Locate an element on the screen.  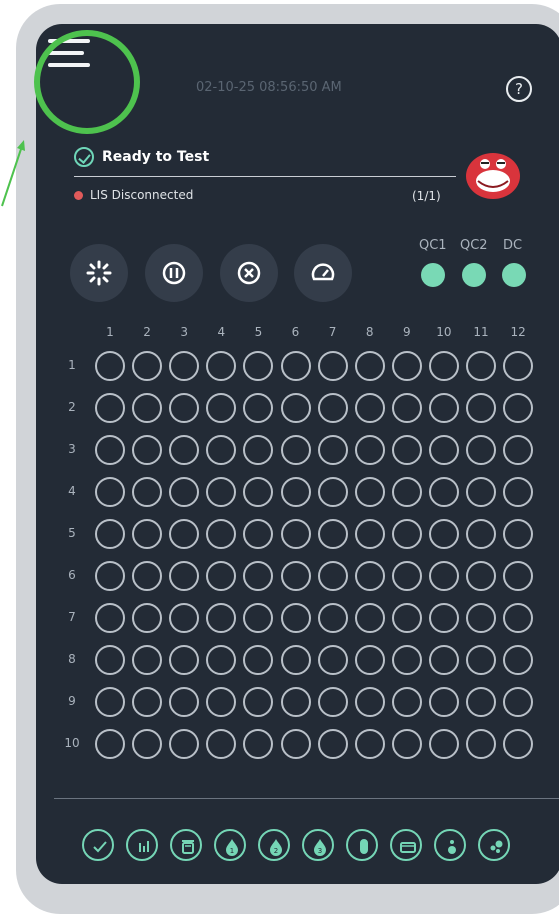
dc-indicator is located at coordinates (514, 275).